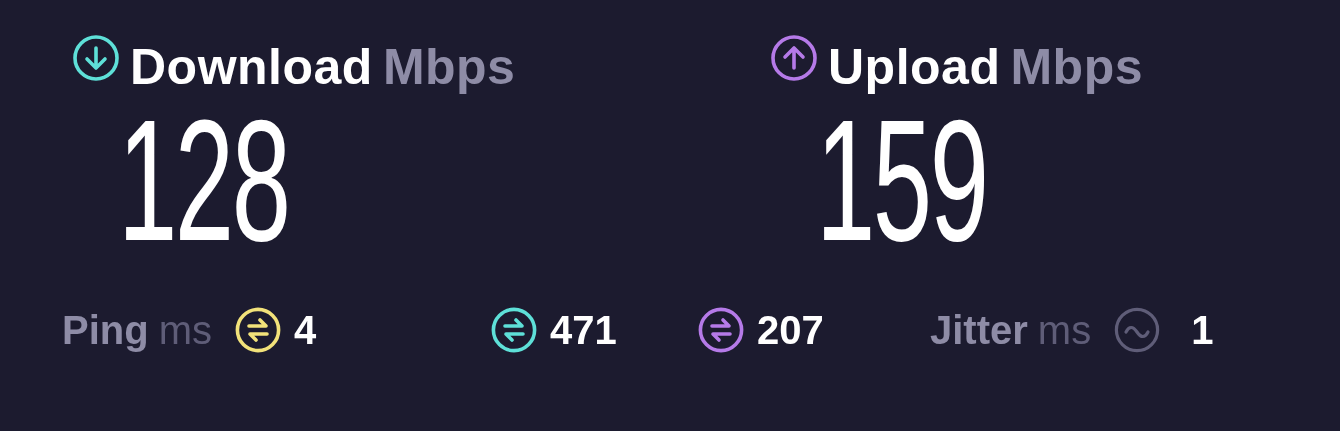 The image size is (1340, 431). I want to click on stat-value: 1, so click(1202, 330).